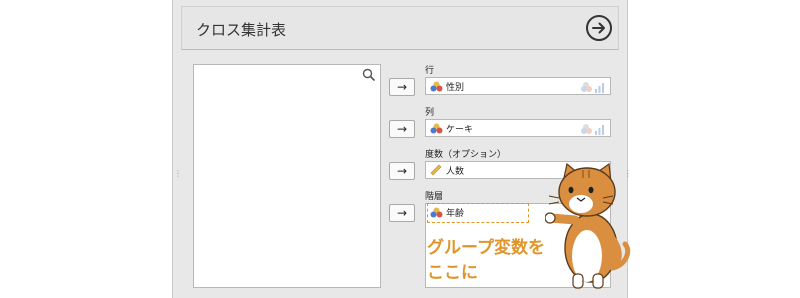 Image resolution: width=800 pixels, height=298 pixels. I want to click on counts-label: 度数（オプション）, so click(466, 155).